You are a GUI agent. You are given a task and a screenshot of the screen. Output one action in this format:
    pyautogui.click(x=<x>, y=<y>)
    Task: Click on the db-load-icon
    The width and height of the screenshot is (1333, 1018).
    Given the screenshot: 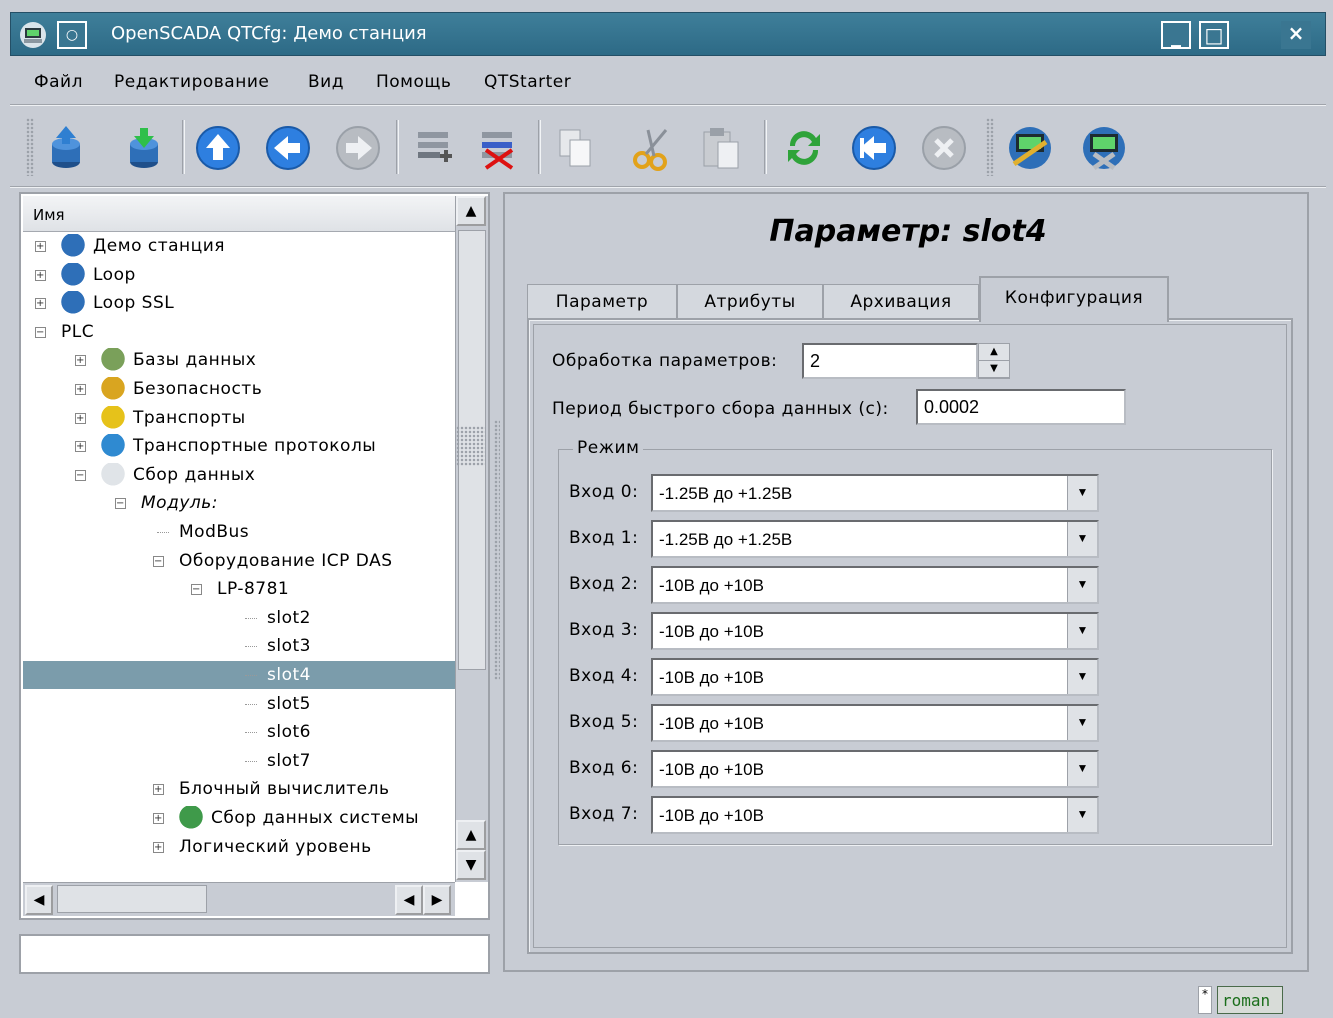 What is the action you would take?
    pyautogui.click(x=66, y=148)
    